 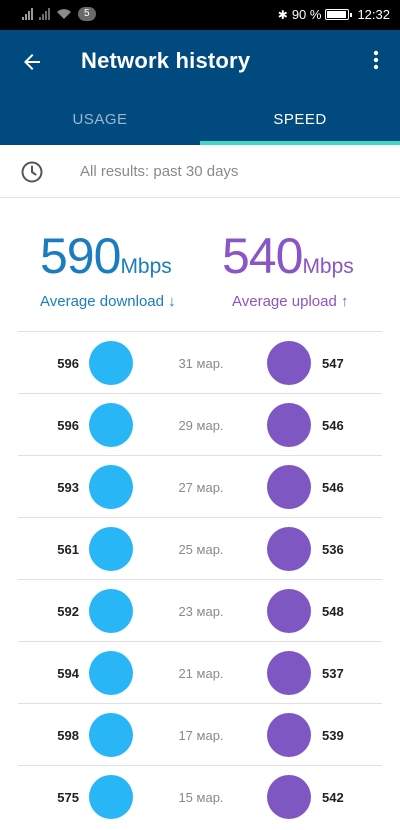 I want to click on average-download-value: 590, so click(x=80, y=256).